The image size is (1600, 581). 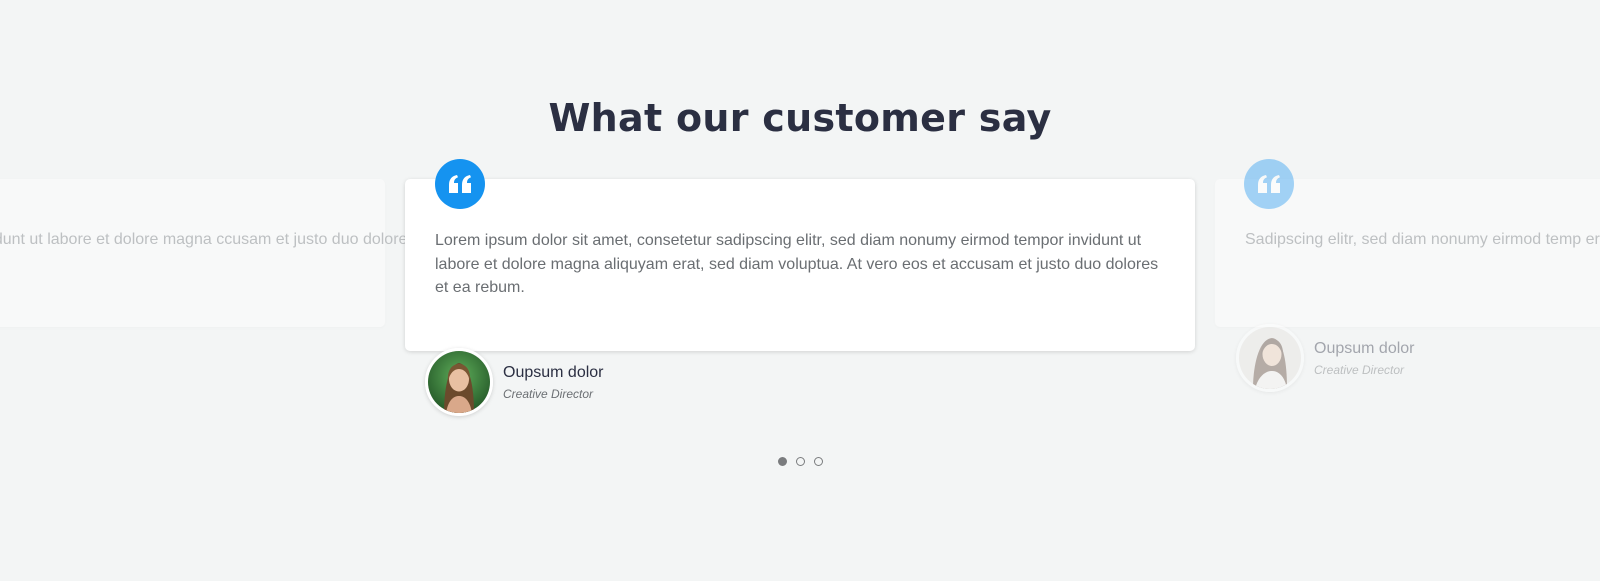 What do you see at coordinates (1325, 358) in the screenshot?
I see `testimonial-author-next: Oupsum dolor Creative Director` at bounding box center [1325, 358].